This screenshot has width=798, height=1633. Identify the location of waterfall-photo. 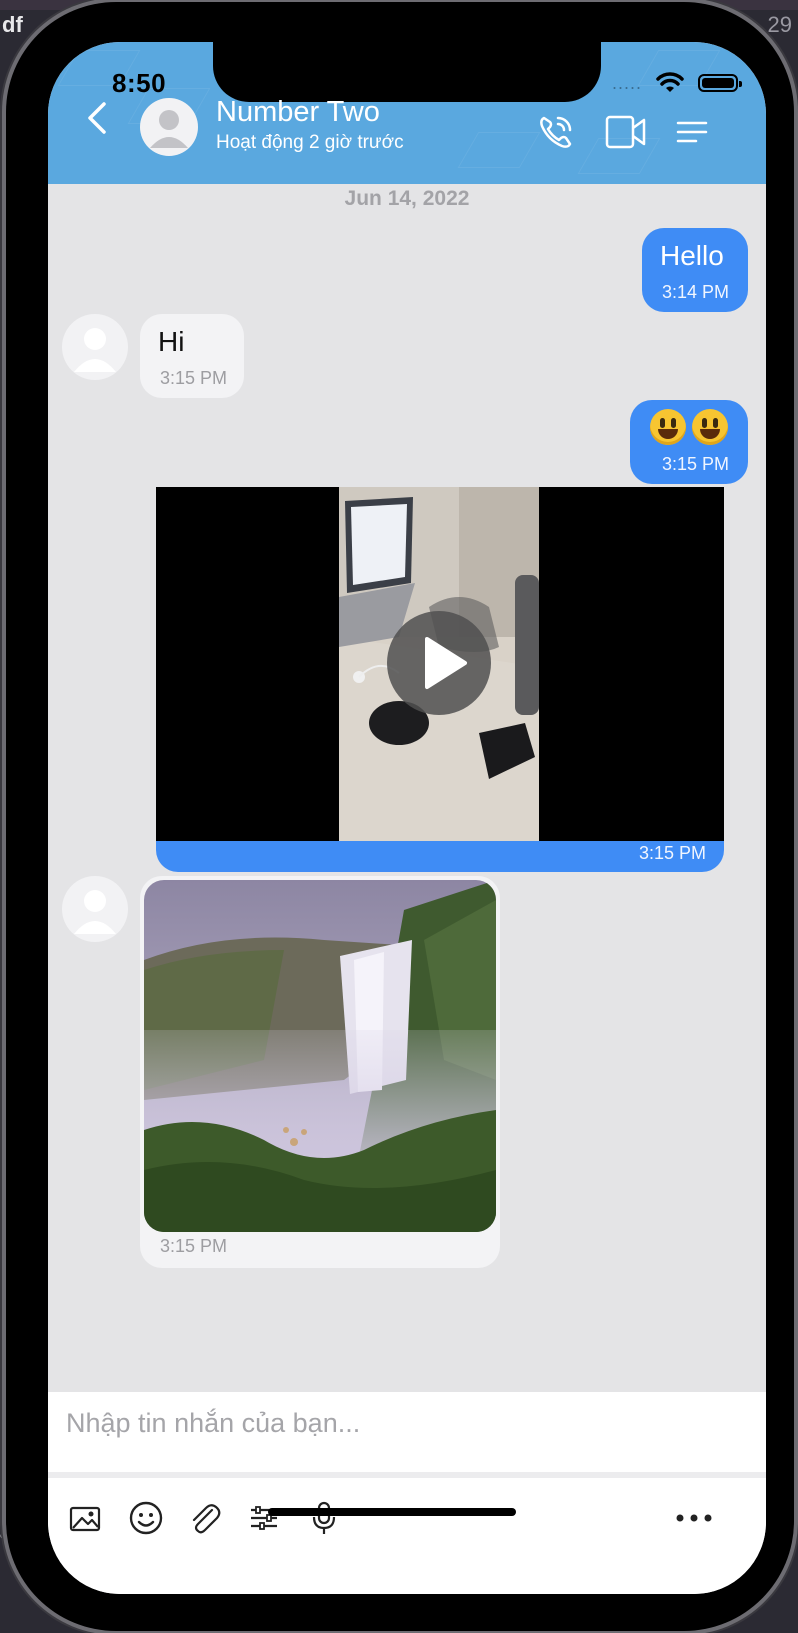
(320, 1056).